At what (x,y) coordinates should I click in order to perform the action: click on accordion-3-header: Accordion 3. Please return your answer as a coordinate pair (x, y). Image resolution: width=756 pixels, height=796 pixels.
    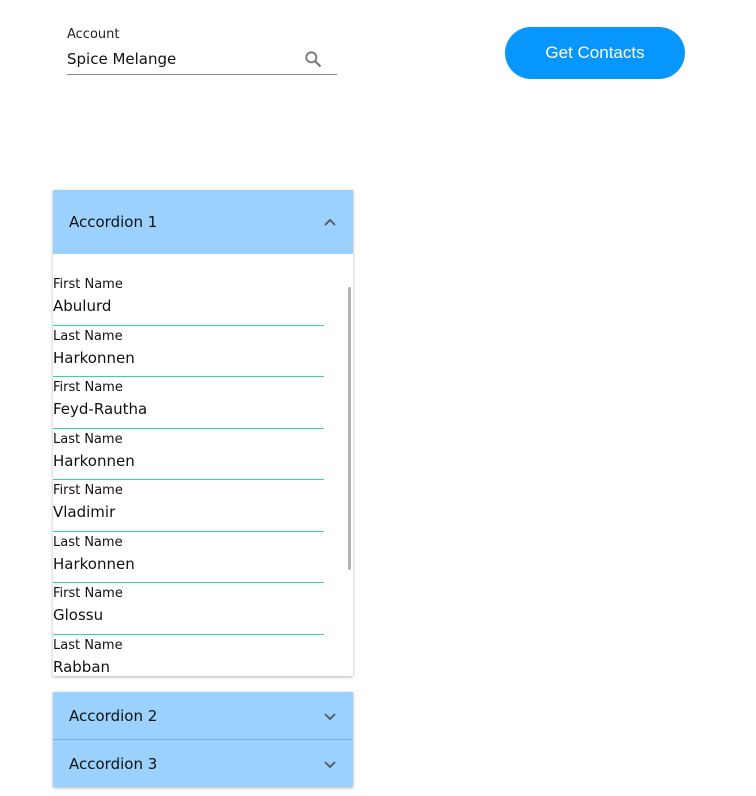
    Looking at the image, I should click on (203, 763).